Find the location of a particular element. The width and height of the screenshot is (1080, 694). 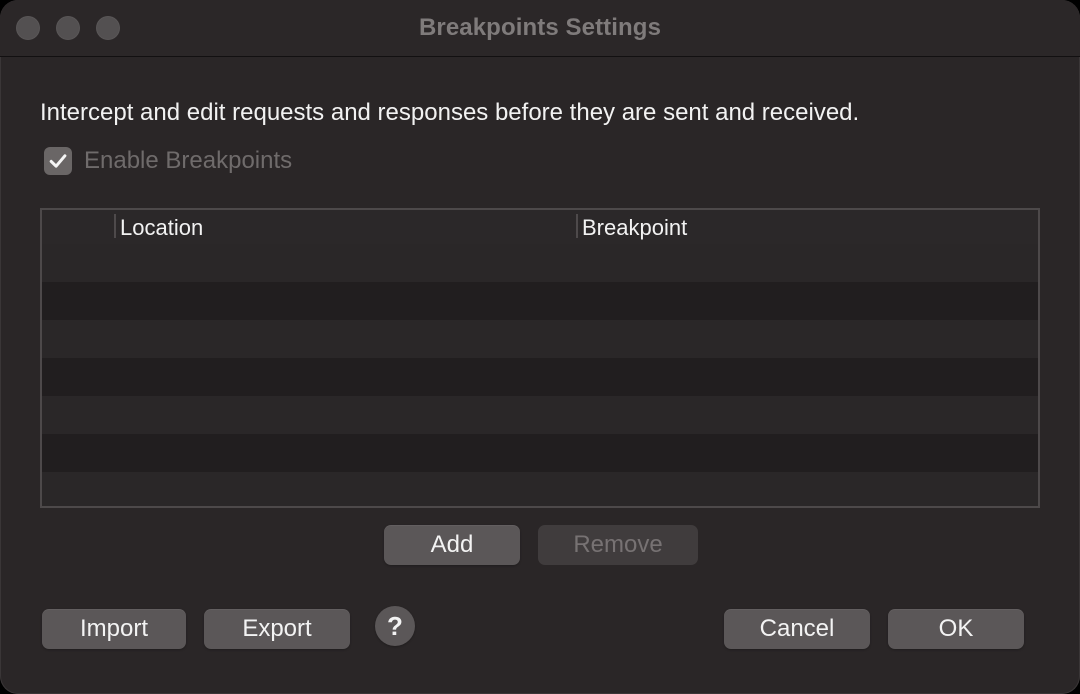

import-button: Import is located at coordinates (114, 629).